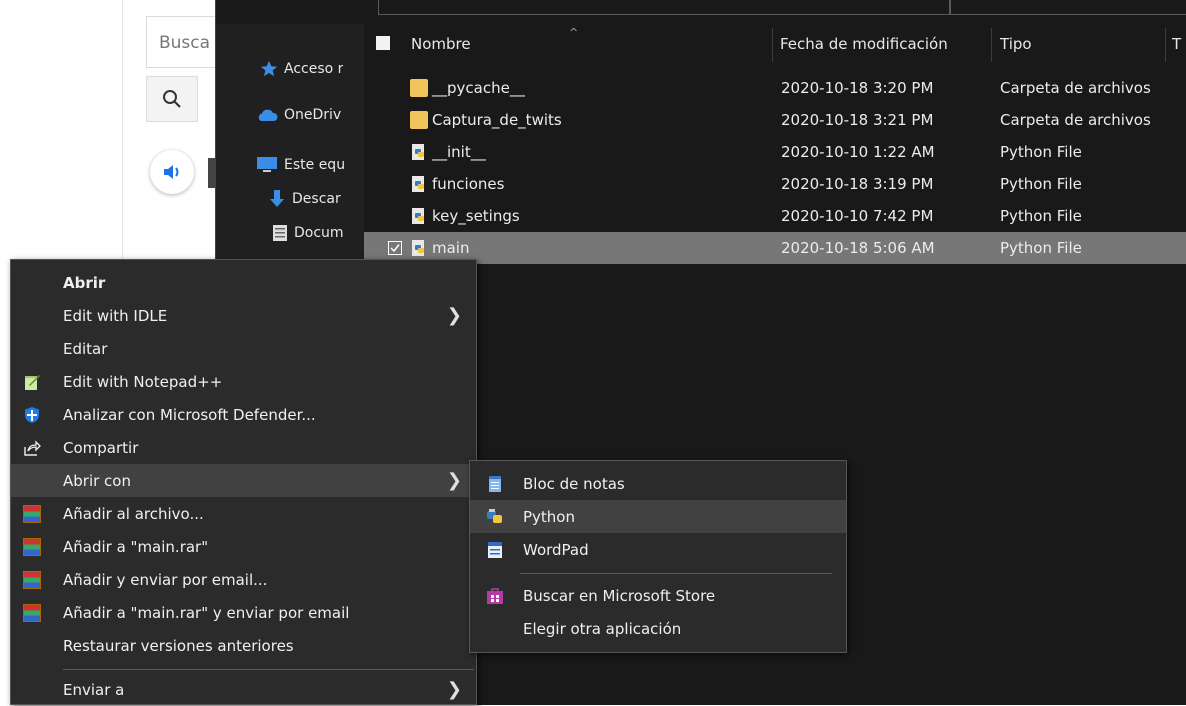 This screenshot has height=706, width=1186. Describe the element at coordinates (314, 69) in the screenshot. I see `nav-item-label: Acceso r` at that location.